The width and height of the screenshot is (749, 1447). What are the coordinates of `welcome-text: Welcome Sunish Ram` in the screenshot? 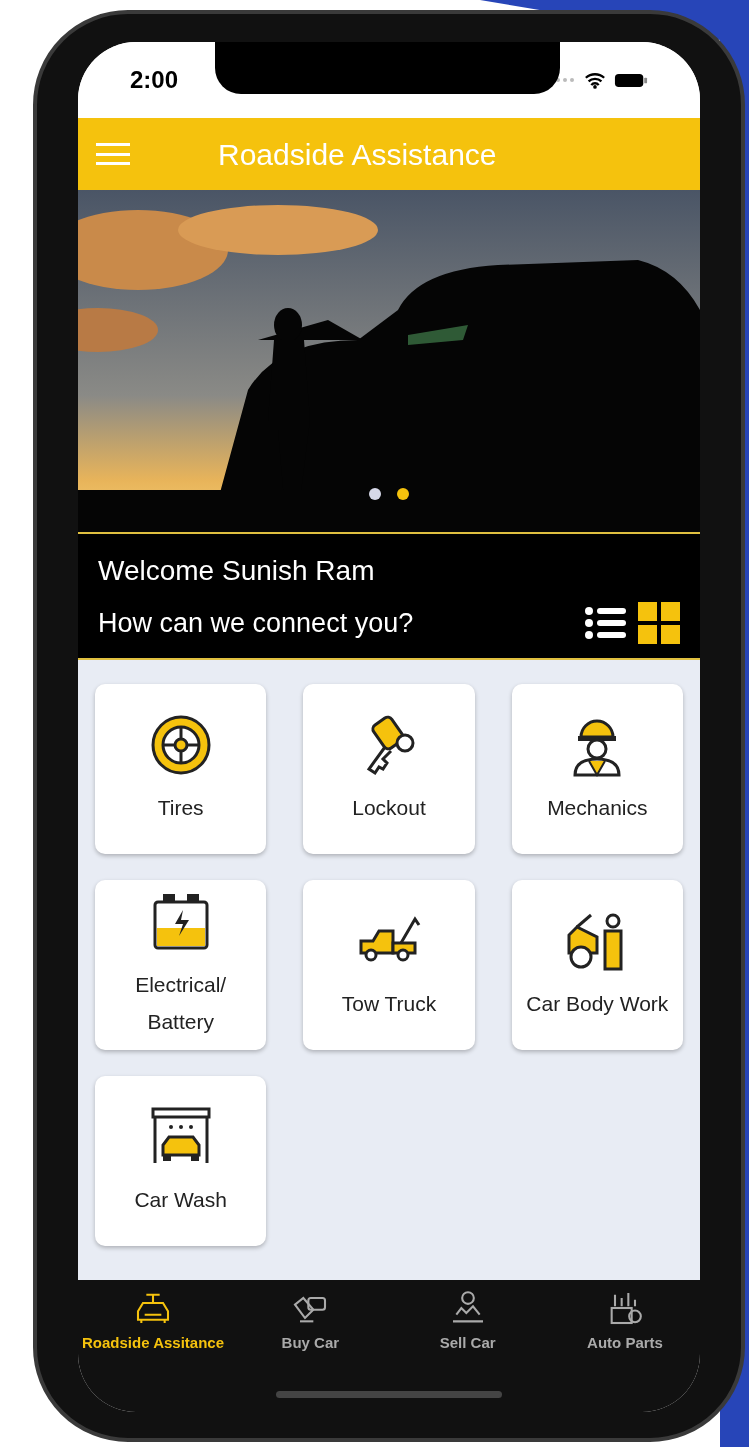 It's located at (237, 571).